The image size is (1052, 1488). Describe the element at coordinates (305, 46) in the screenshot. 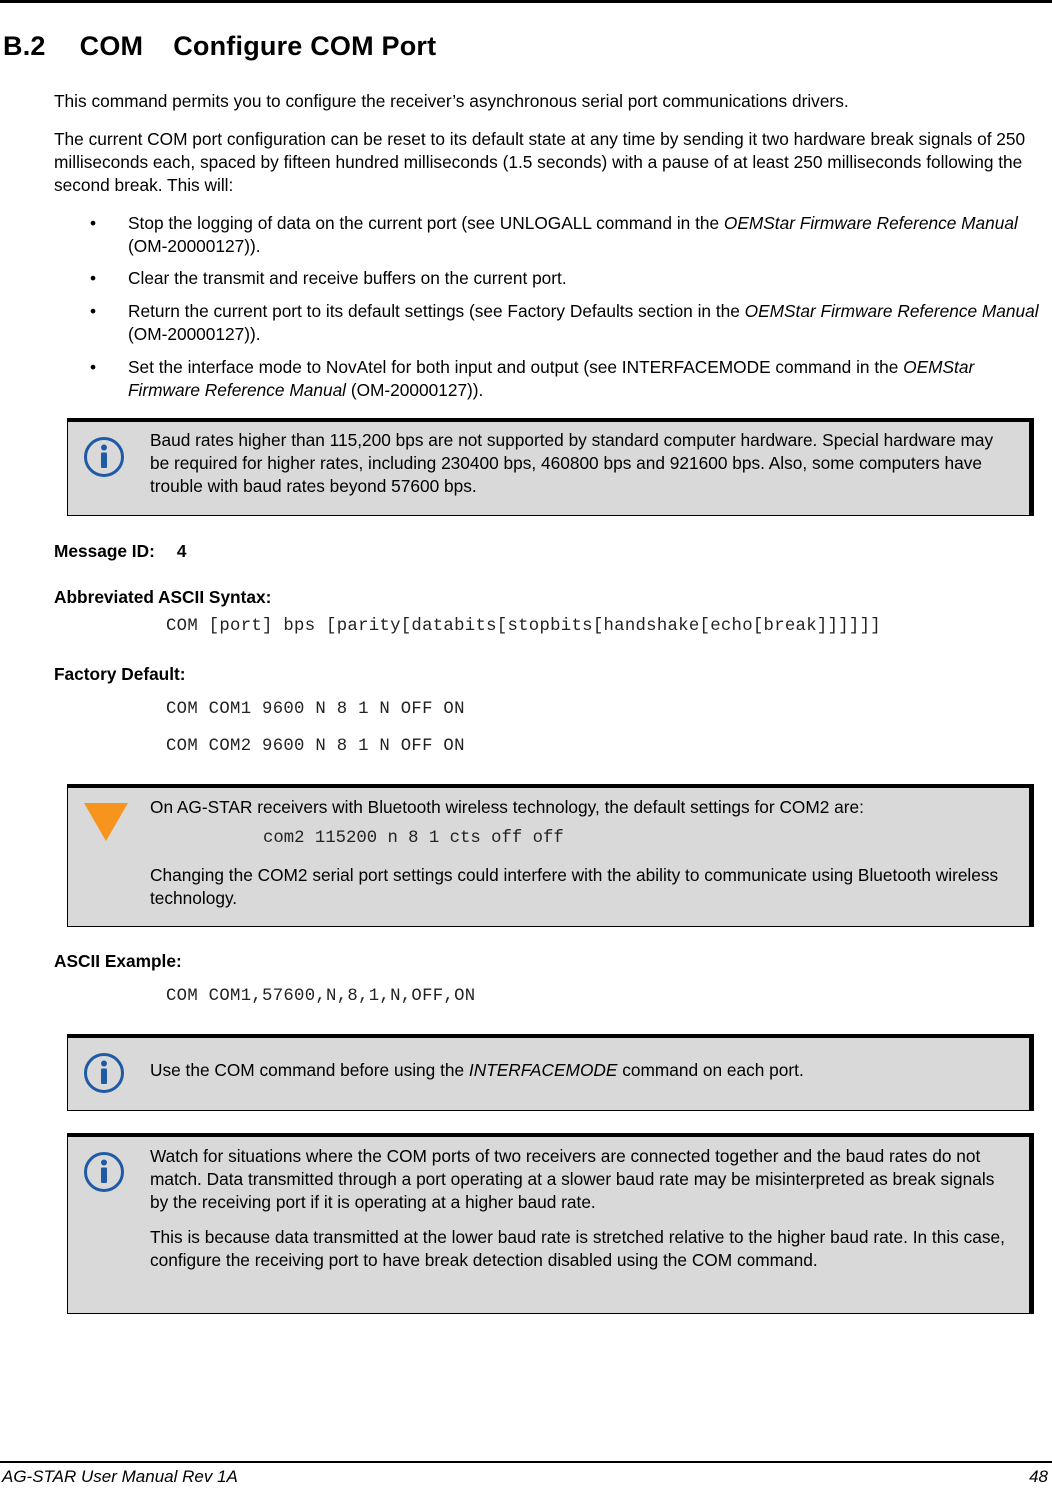

I see `section-heading: Configure COM Port` at that location.